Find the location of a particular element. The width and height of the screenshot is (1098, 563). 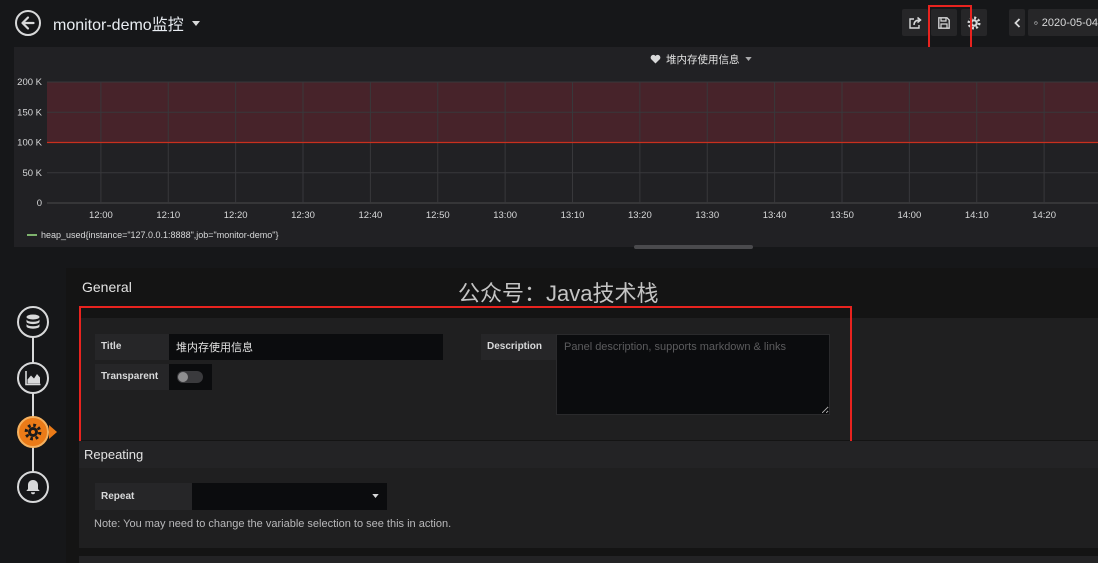

transparent-toggle is located at coordinates (190, 377).